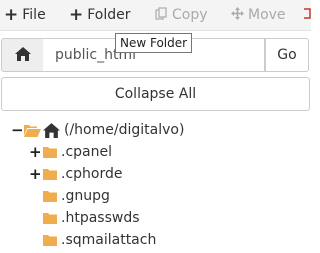  I want to click on tree-item: + .cpanel, so click(155, 153).